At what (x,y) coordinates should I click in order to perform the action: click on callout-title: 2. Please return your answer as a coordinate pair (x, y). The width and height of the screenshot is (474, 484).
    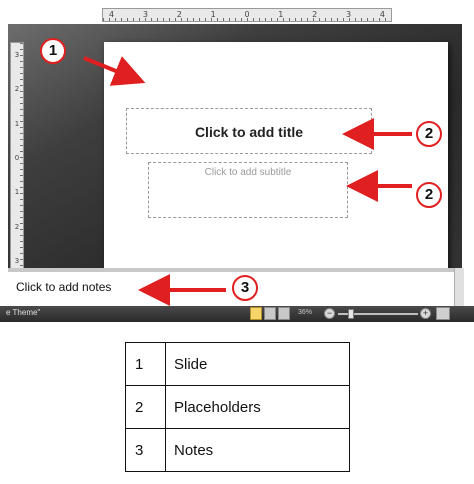
    Looking at the image, I should click on (429, 134).